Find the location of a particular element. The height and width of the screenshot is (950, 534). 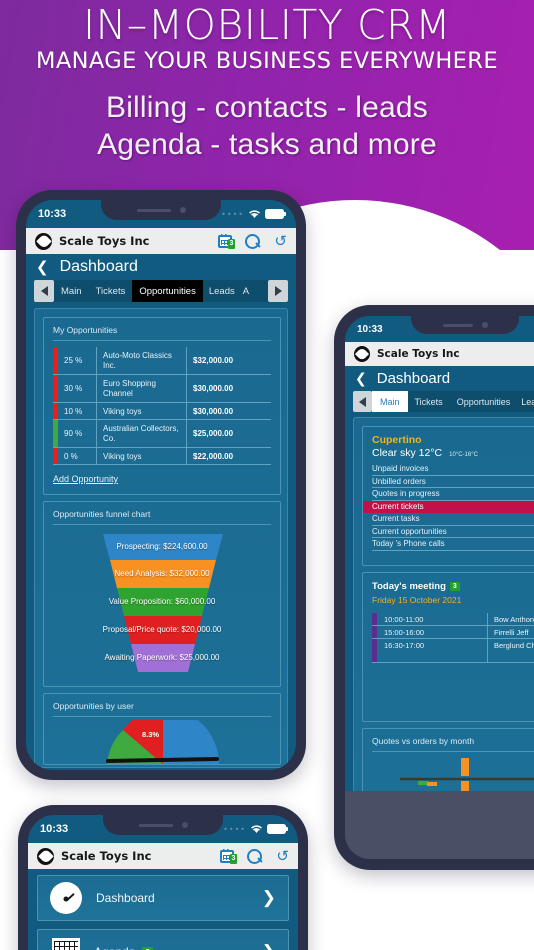

phone1-status-time: 10:33 is located at coordinates (52, 214).